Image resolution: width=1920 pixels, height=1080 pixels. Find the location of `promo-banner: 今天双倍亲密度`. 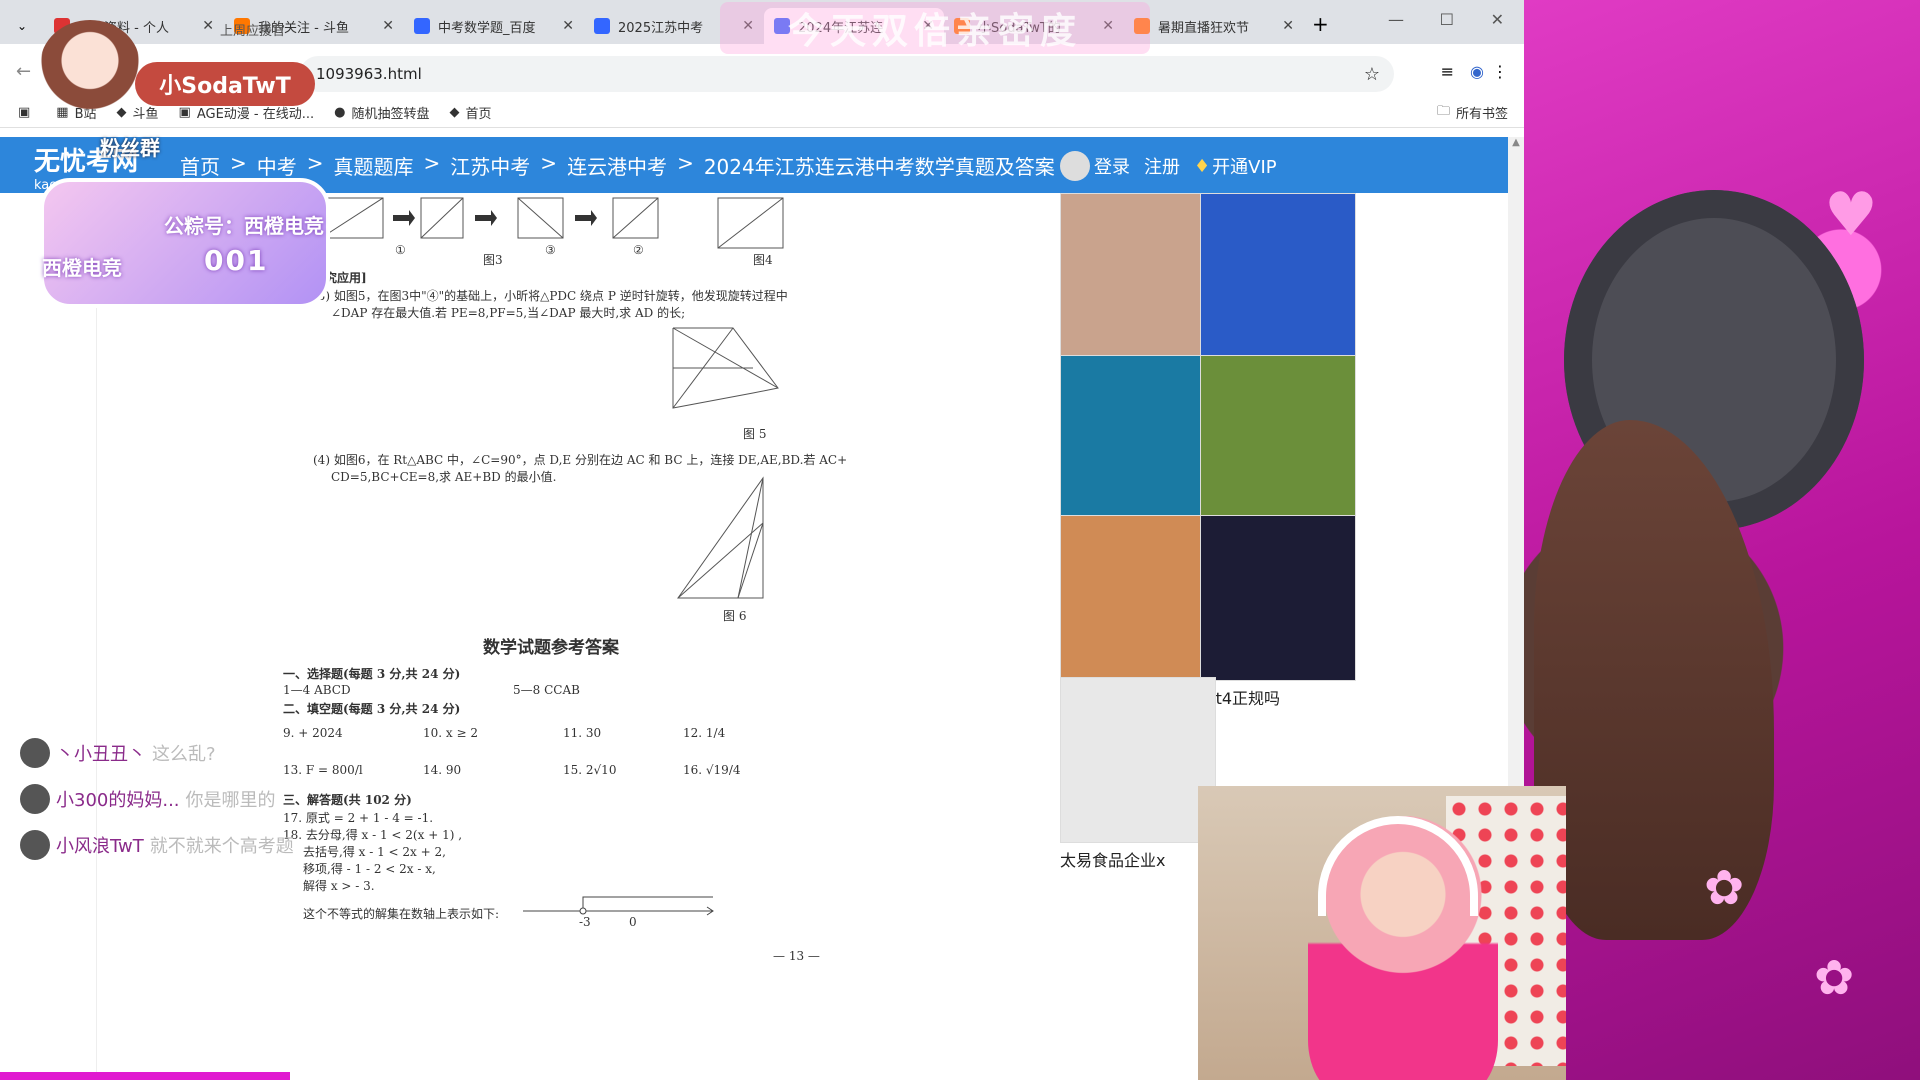

promo-banner: 今天双倍亲密度 is located at coordinates (935, 28).